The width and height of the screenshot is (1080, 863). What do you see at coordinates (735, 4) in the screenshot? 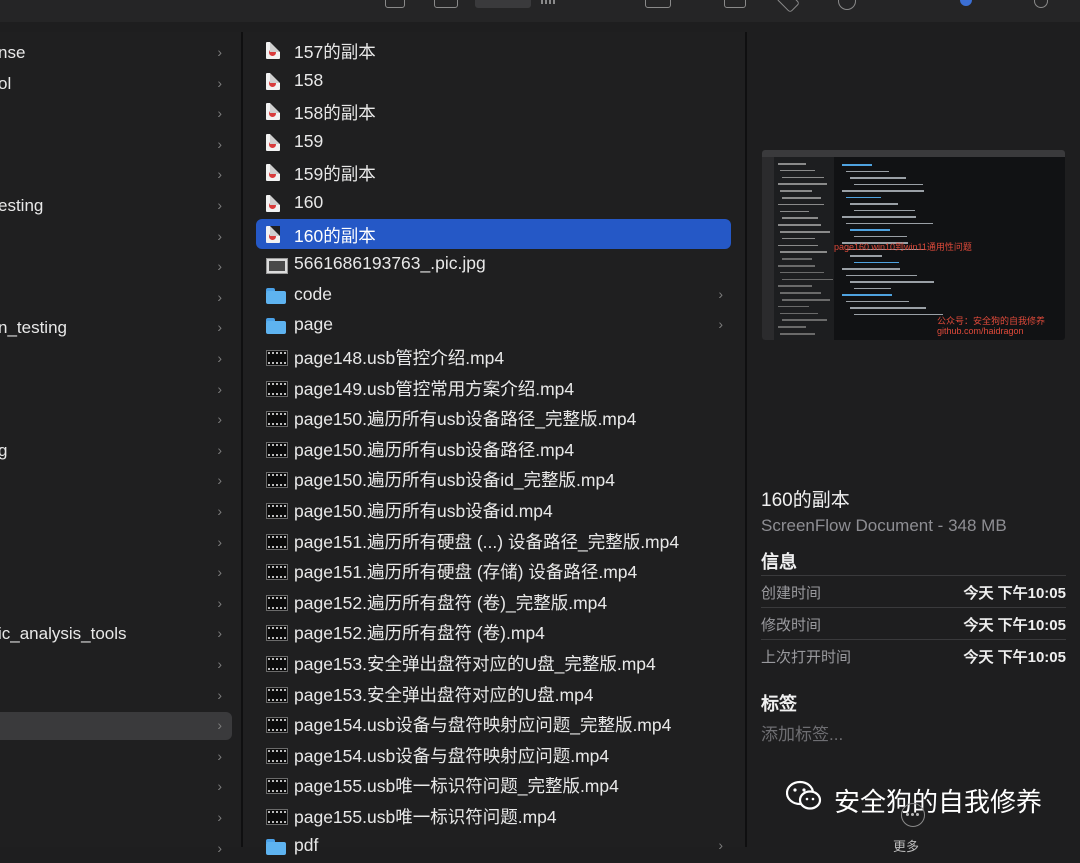
I see `share-button` at bounding box center [735, 4].